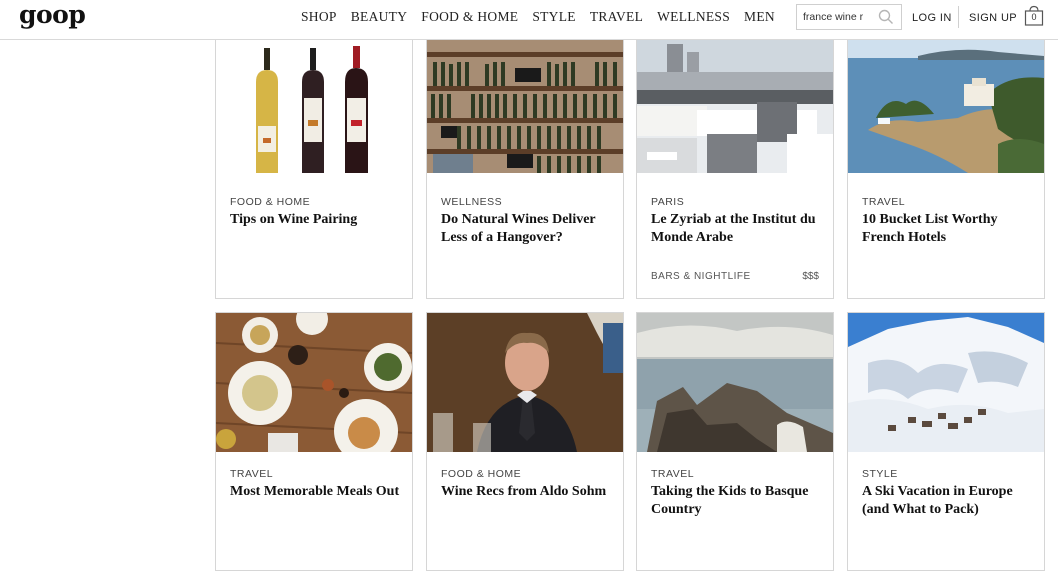 The height and width of the screenshot is (576, 1058). I want to click on nav-item-travel: TRAVEL, so click(616, 17).